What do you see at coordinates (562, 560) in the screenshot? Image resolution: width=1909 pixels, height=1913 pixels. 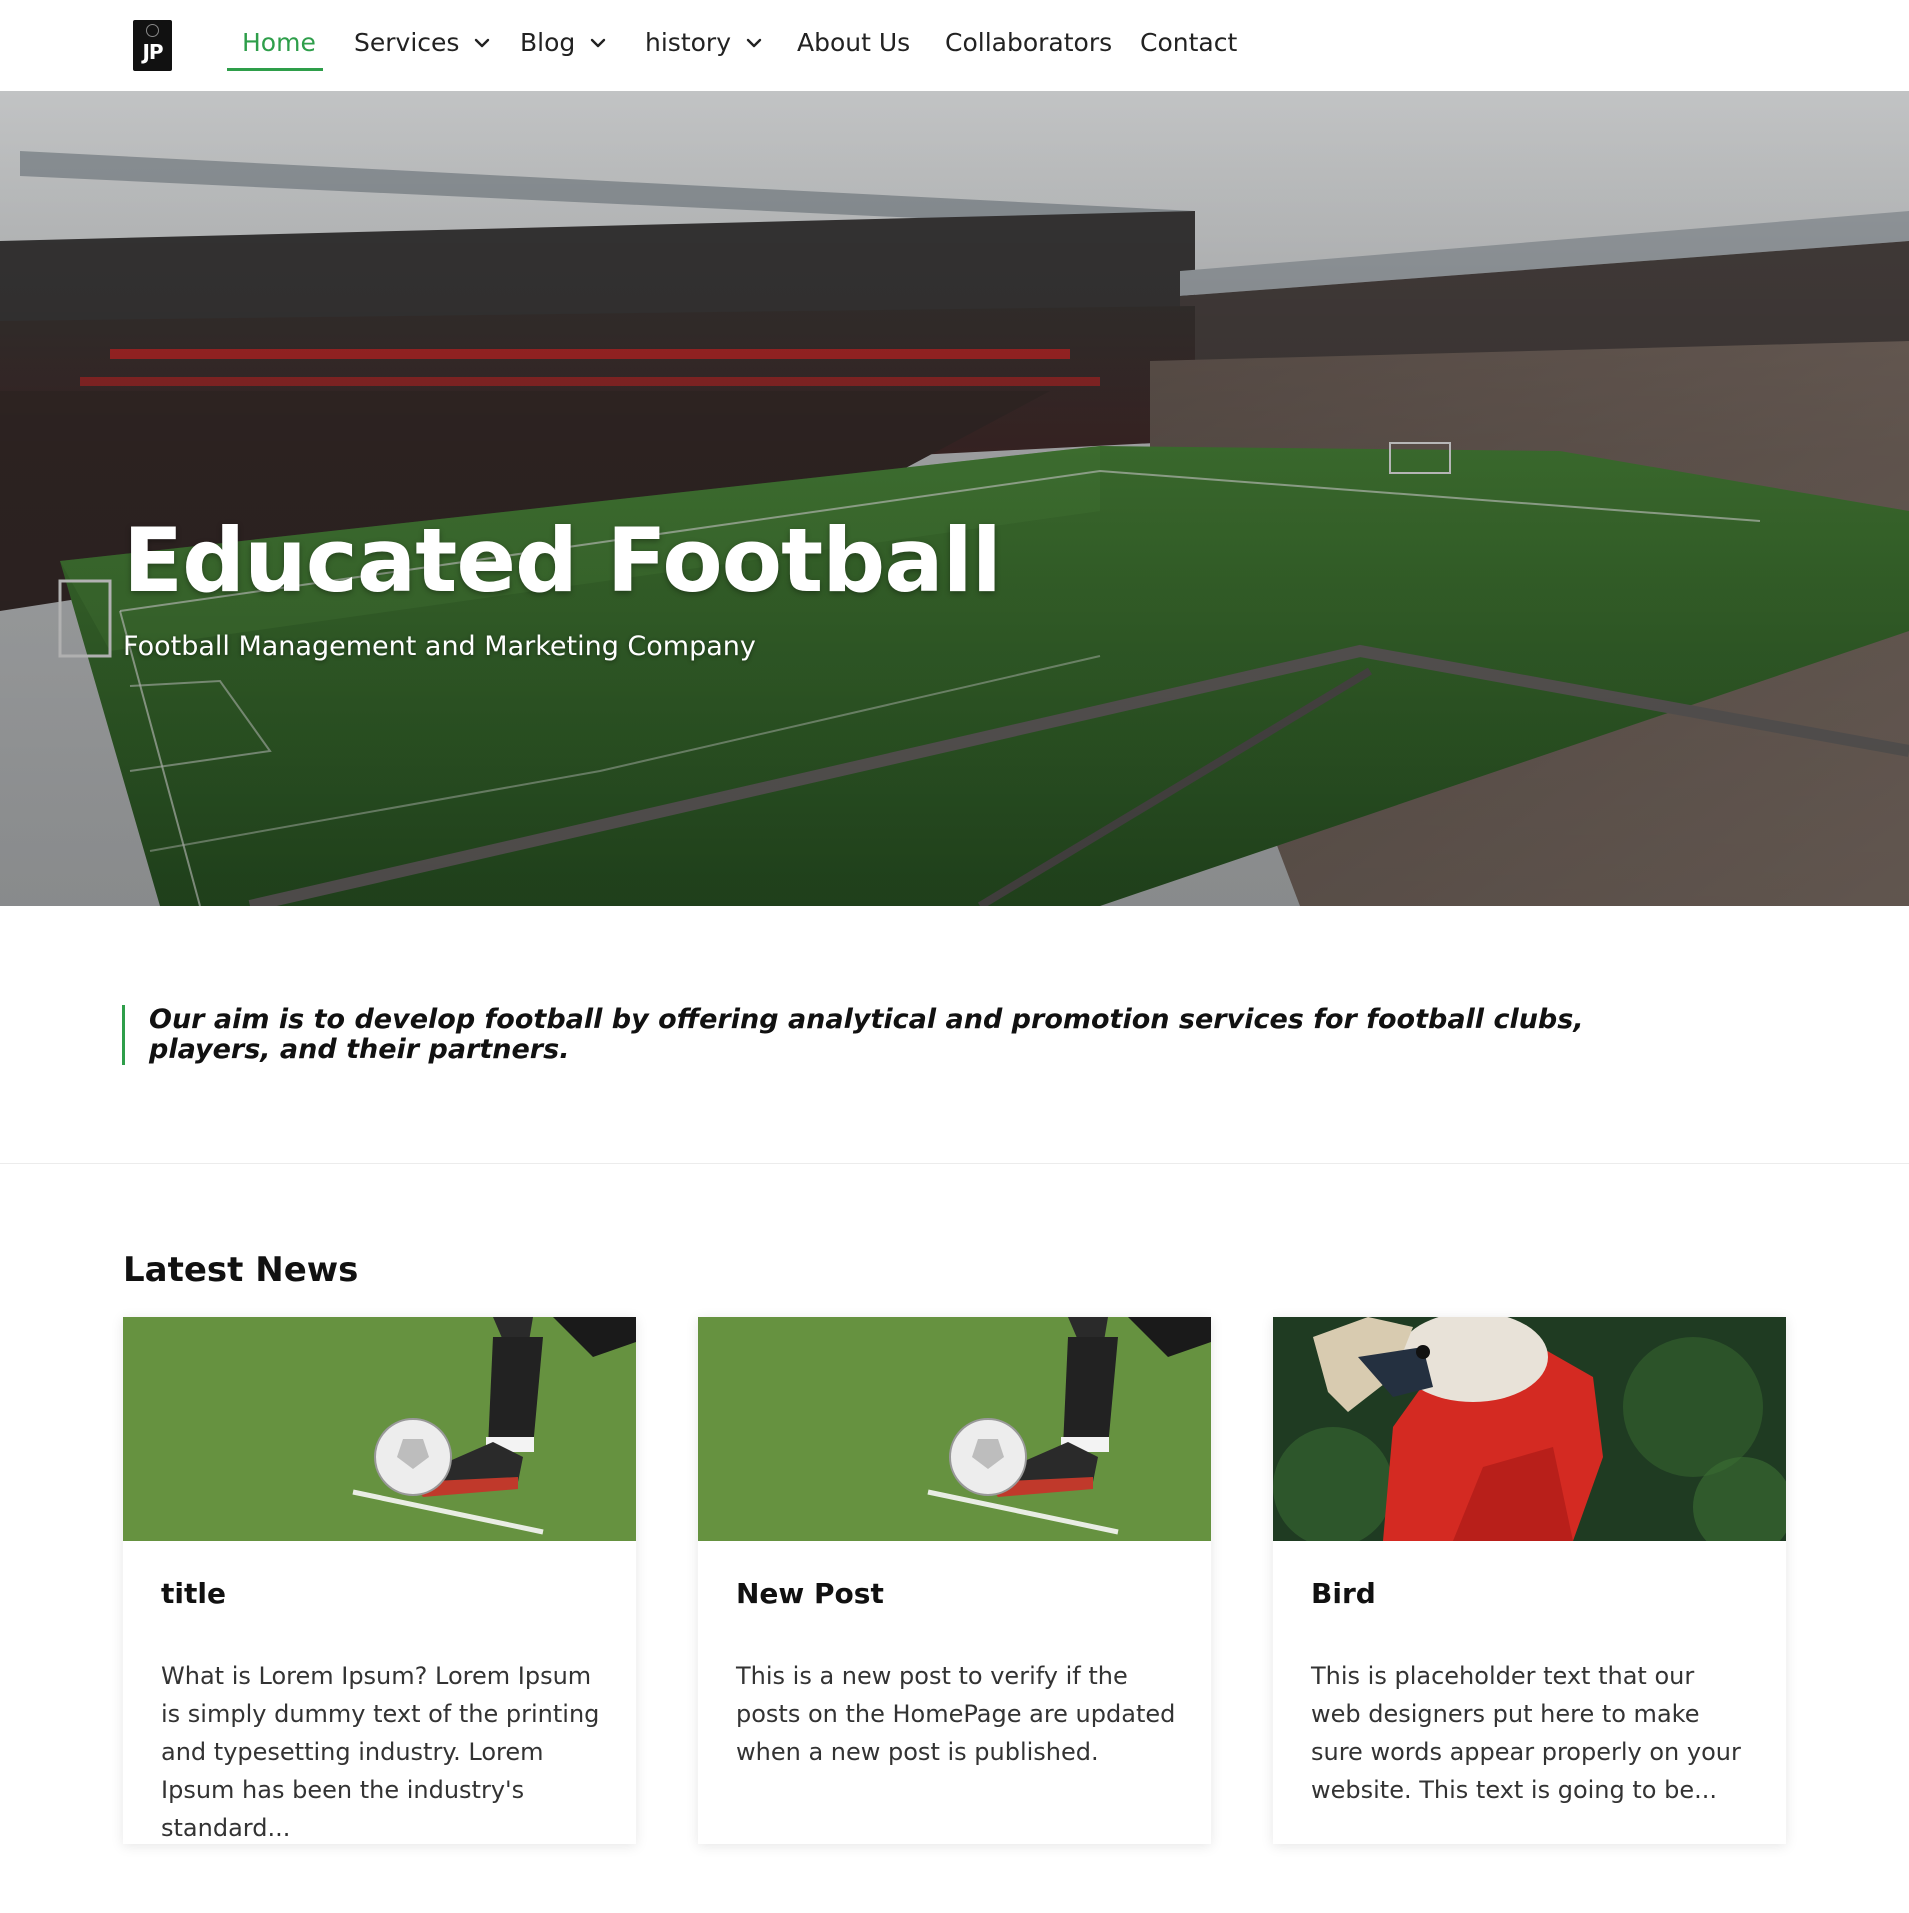 I see `hero-title: Educated Football` at bounding box center [562, 560].